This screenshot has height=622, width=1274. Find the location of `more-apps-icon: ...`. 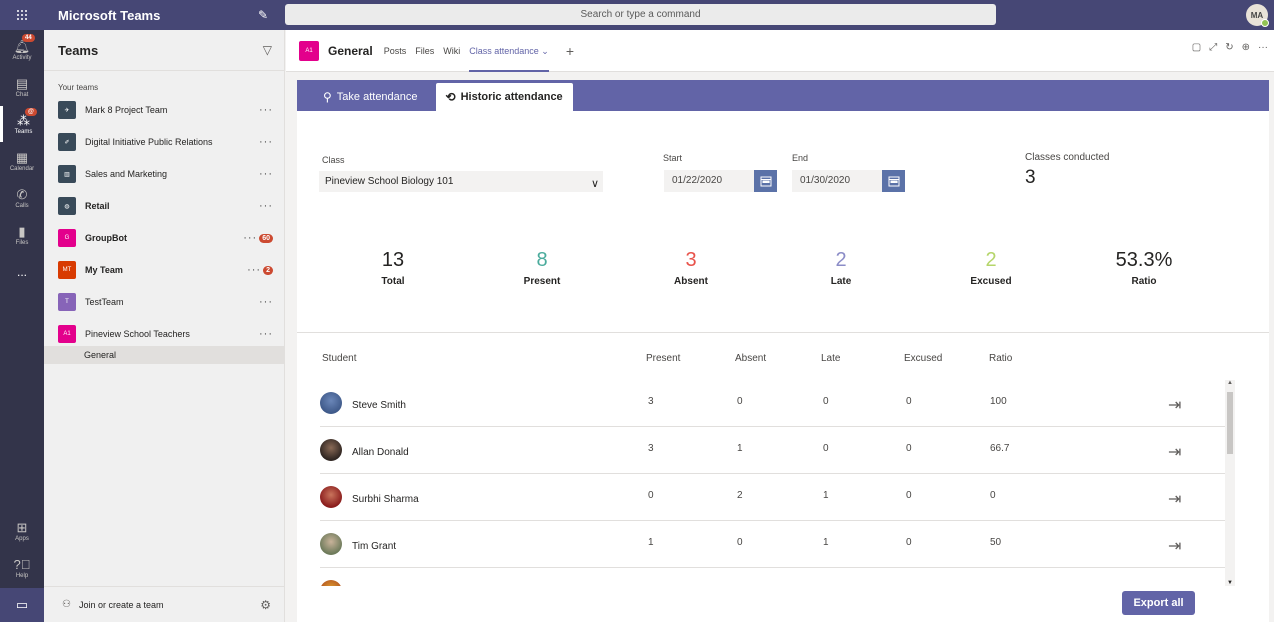

more-apps-icon: ... is located at coordinates (22, 272).